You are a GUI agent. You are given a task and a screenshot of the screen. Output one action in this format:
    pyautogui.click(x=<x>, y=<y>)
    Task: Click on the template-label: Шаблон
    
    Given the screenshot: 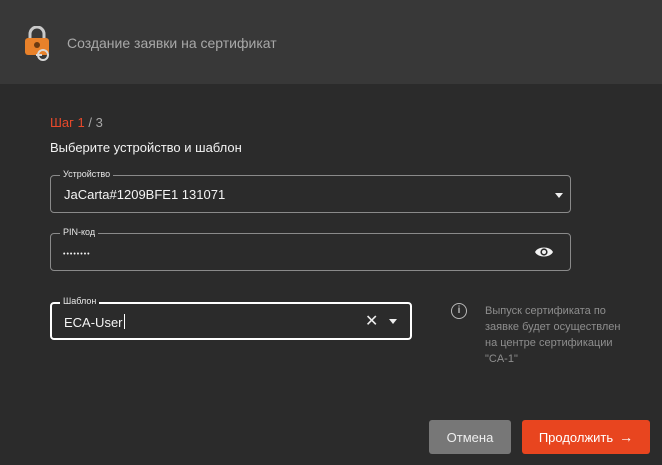 What is the action you would take?
    pyautogui.click(x=80, y=301)
    